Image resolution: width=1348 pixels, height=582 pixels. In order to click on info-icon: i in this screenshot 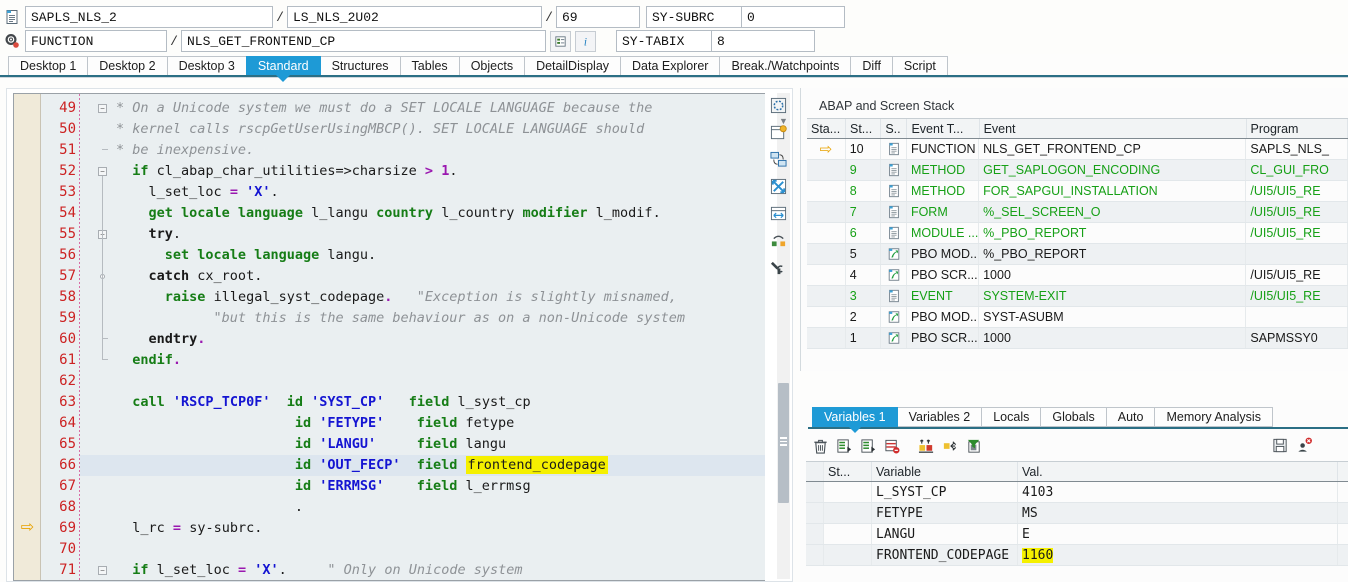, I will do `click(585, 41)`.